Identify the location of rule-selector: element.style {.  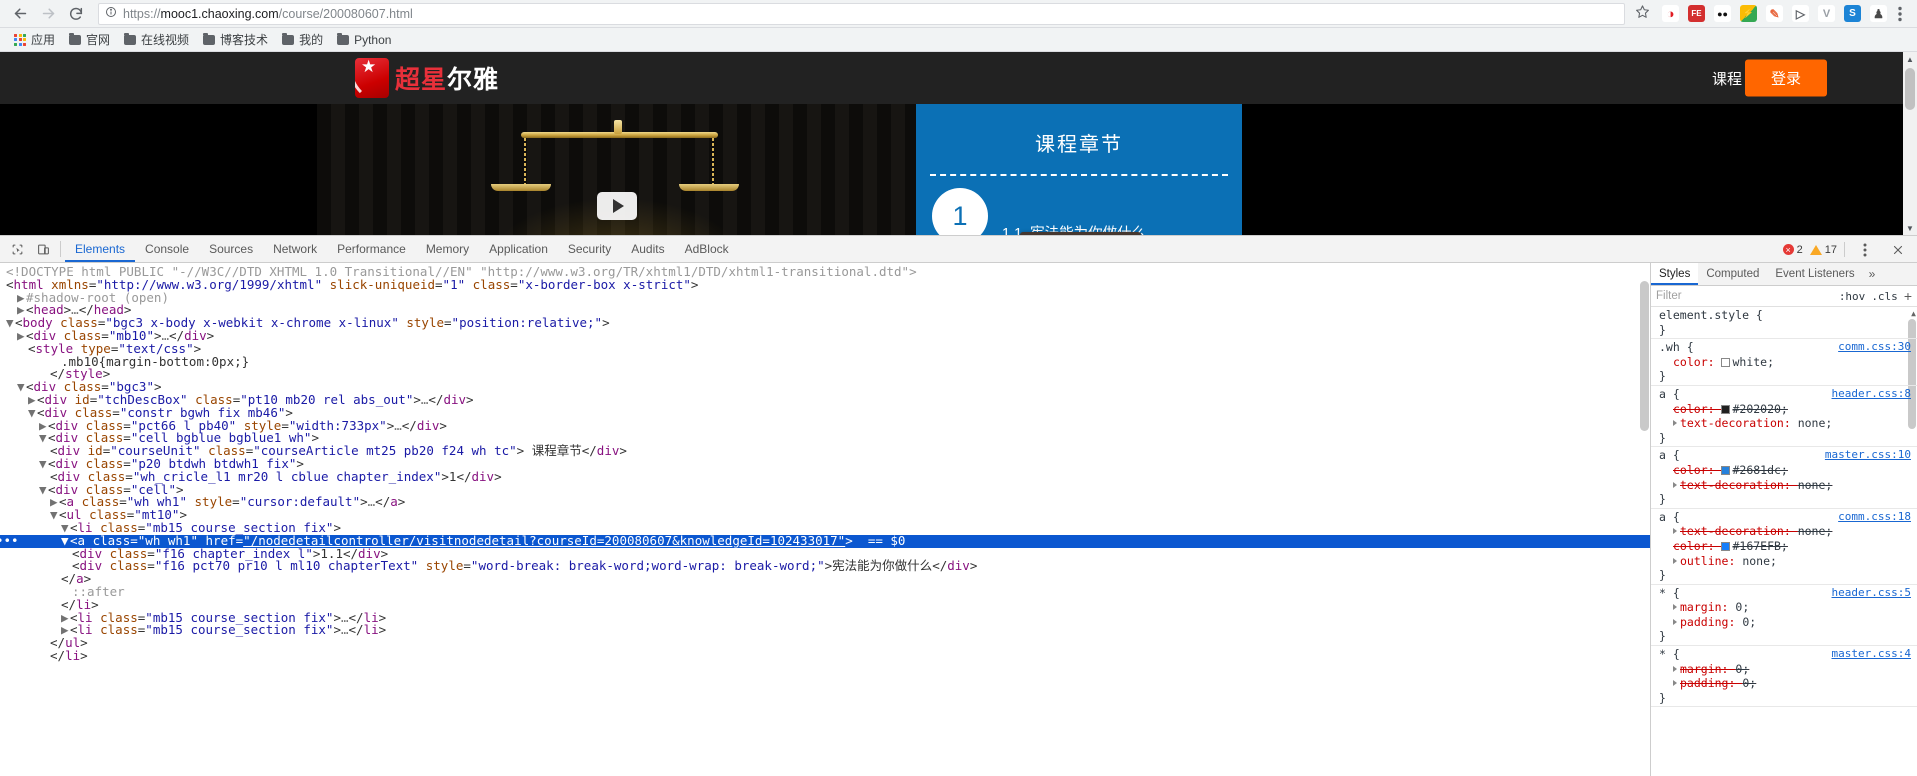
(1711, 315).